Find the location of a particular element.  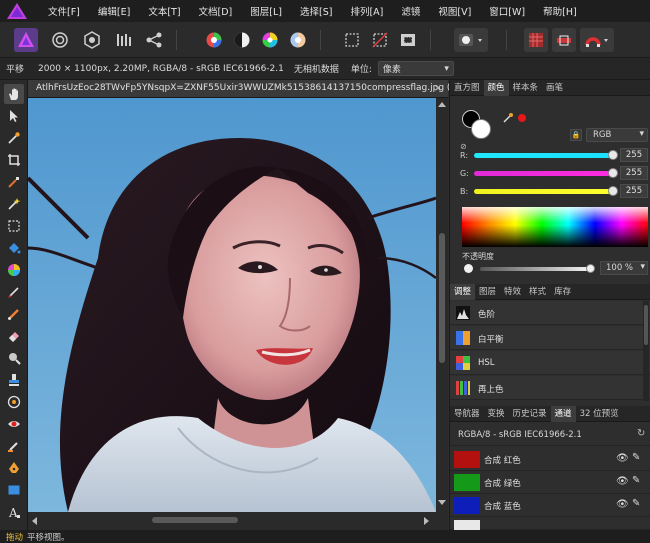

flood-select-tool-icon is located at coordinates (14, 204).